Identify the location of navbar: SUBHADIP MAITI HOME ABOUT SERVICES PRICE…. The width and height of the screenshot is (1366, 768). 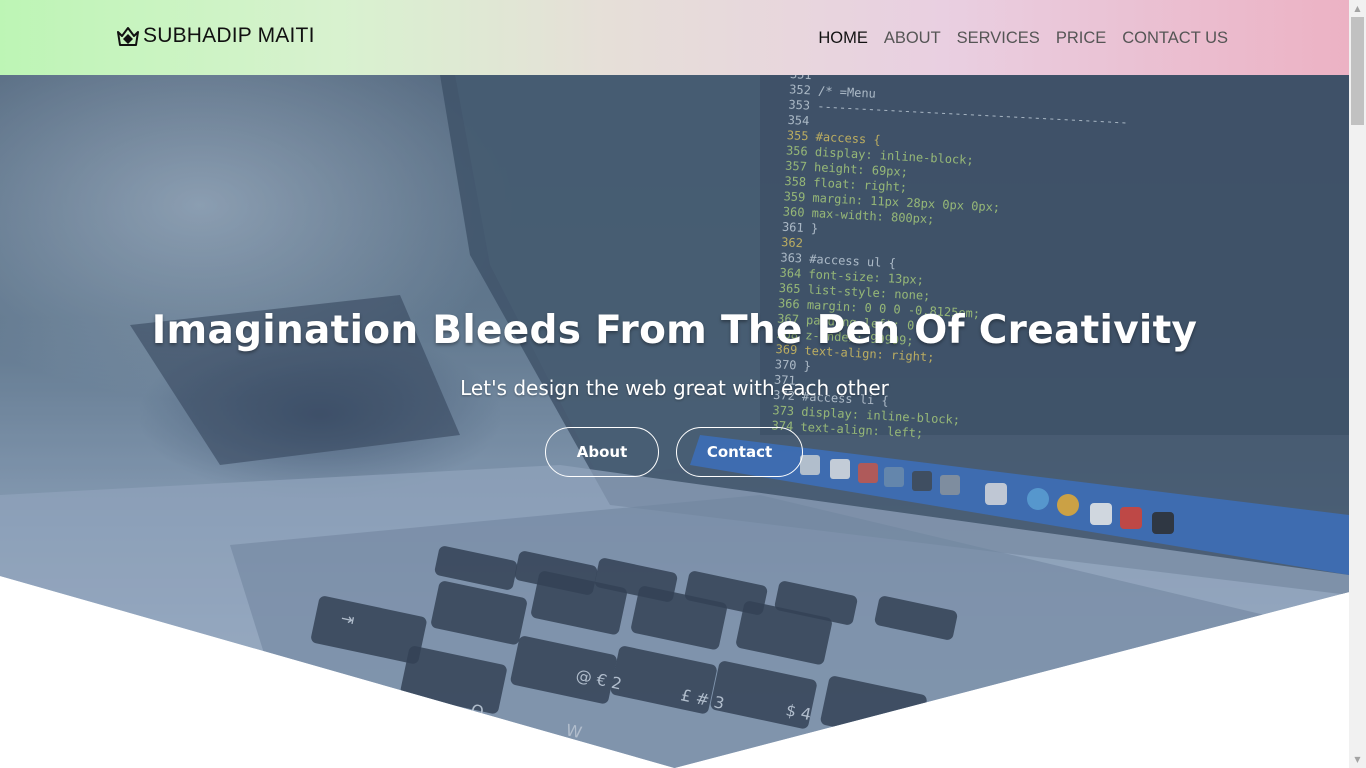
(674, 37).